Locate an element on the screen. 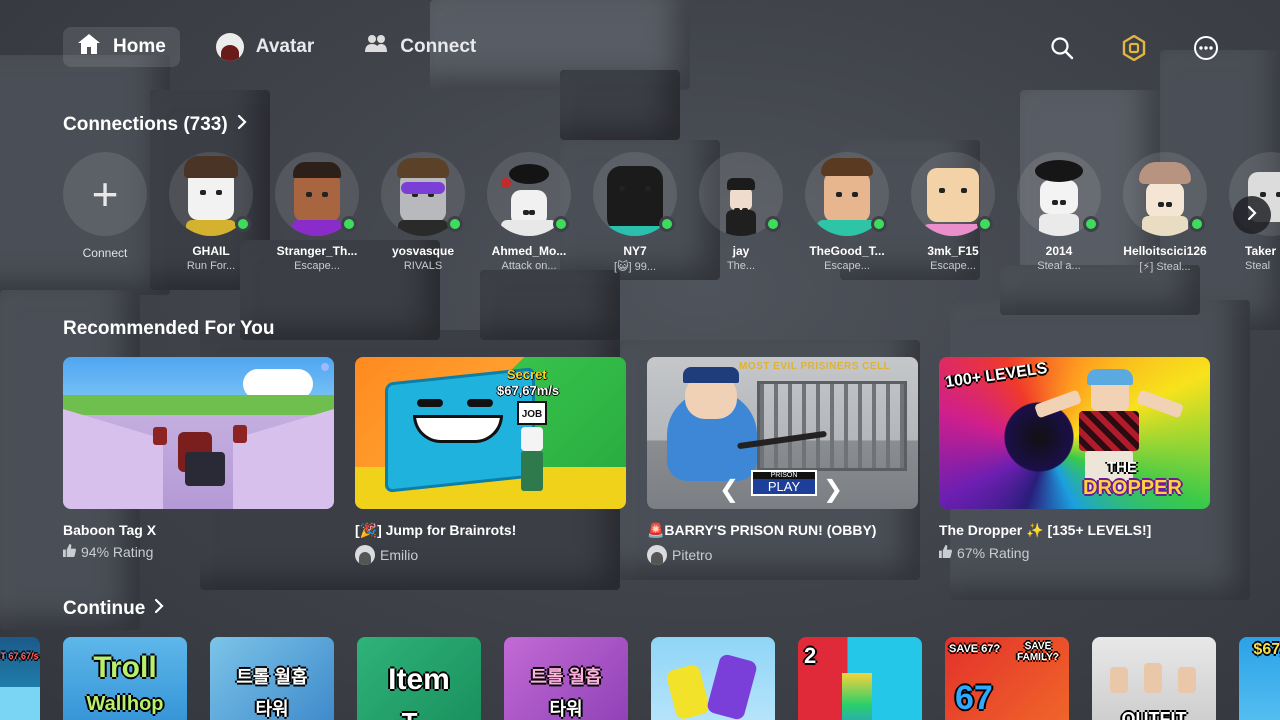 The height and width of the screenshot is (720, 1280). search-icon is located at coordinates (1062, 48).